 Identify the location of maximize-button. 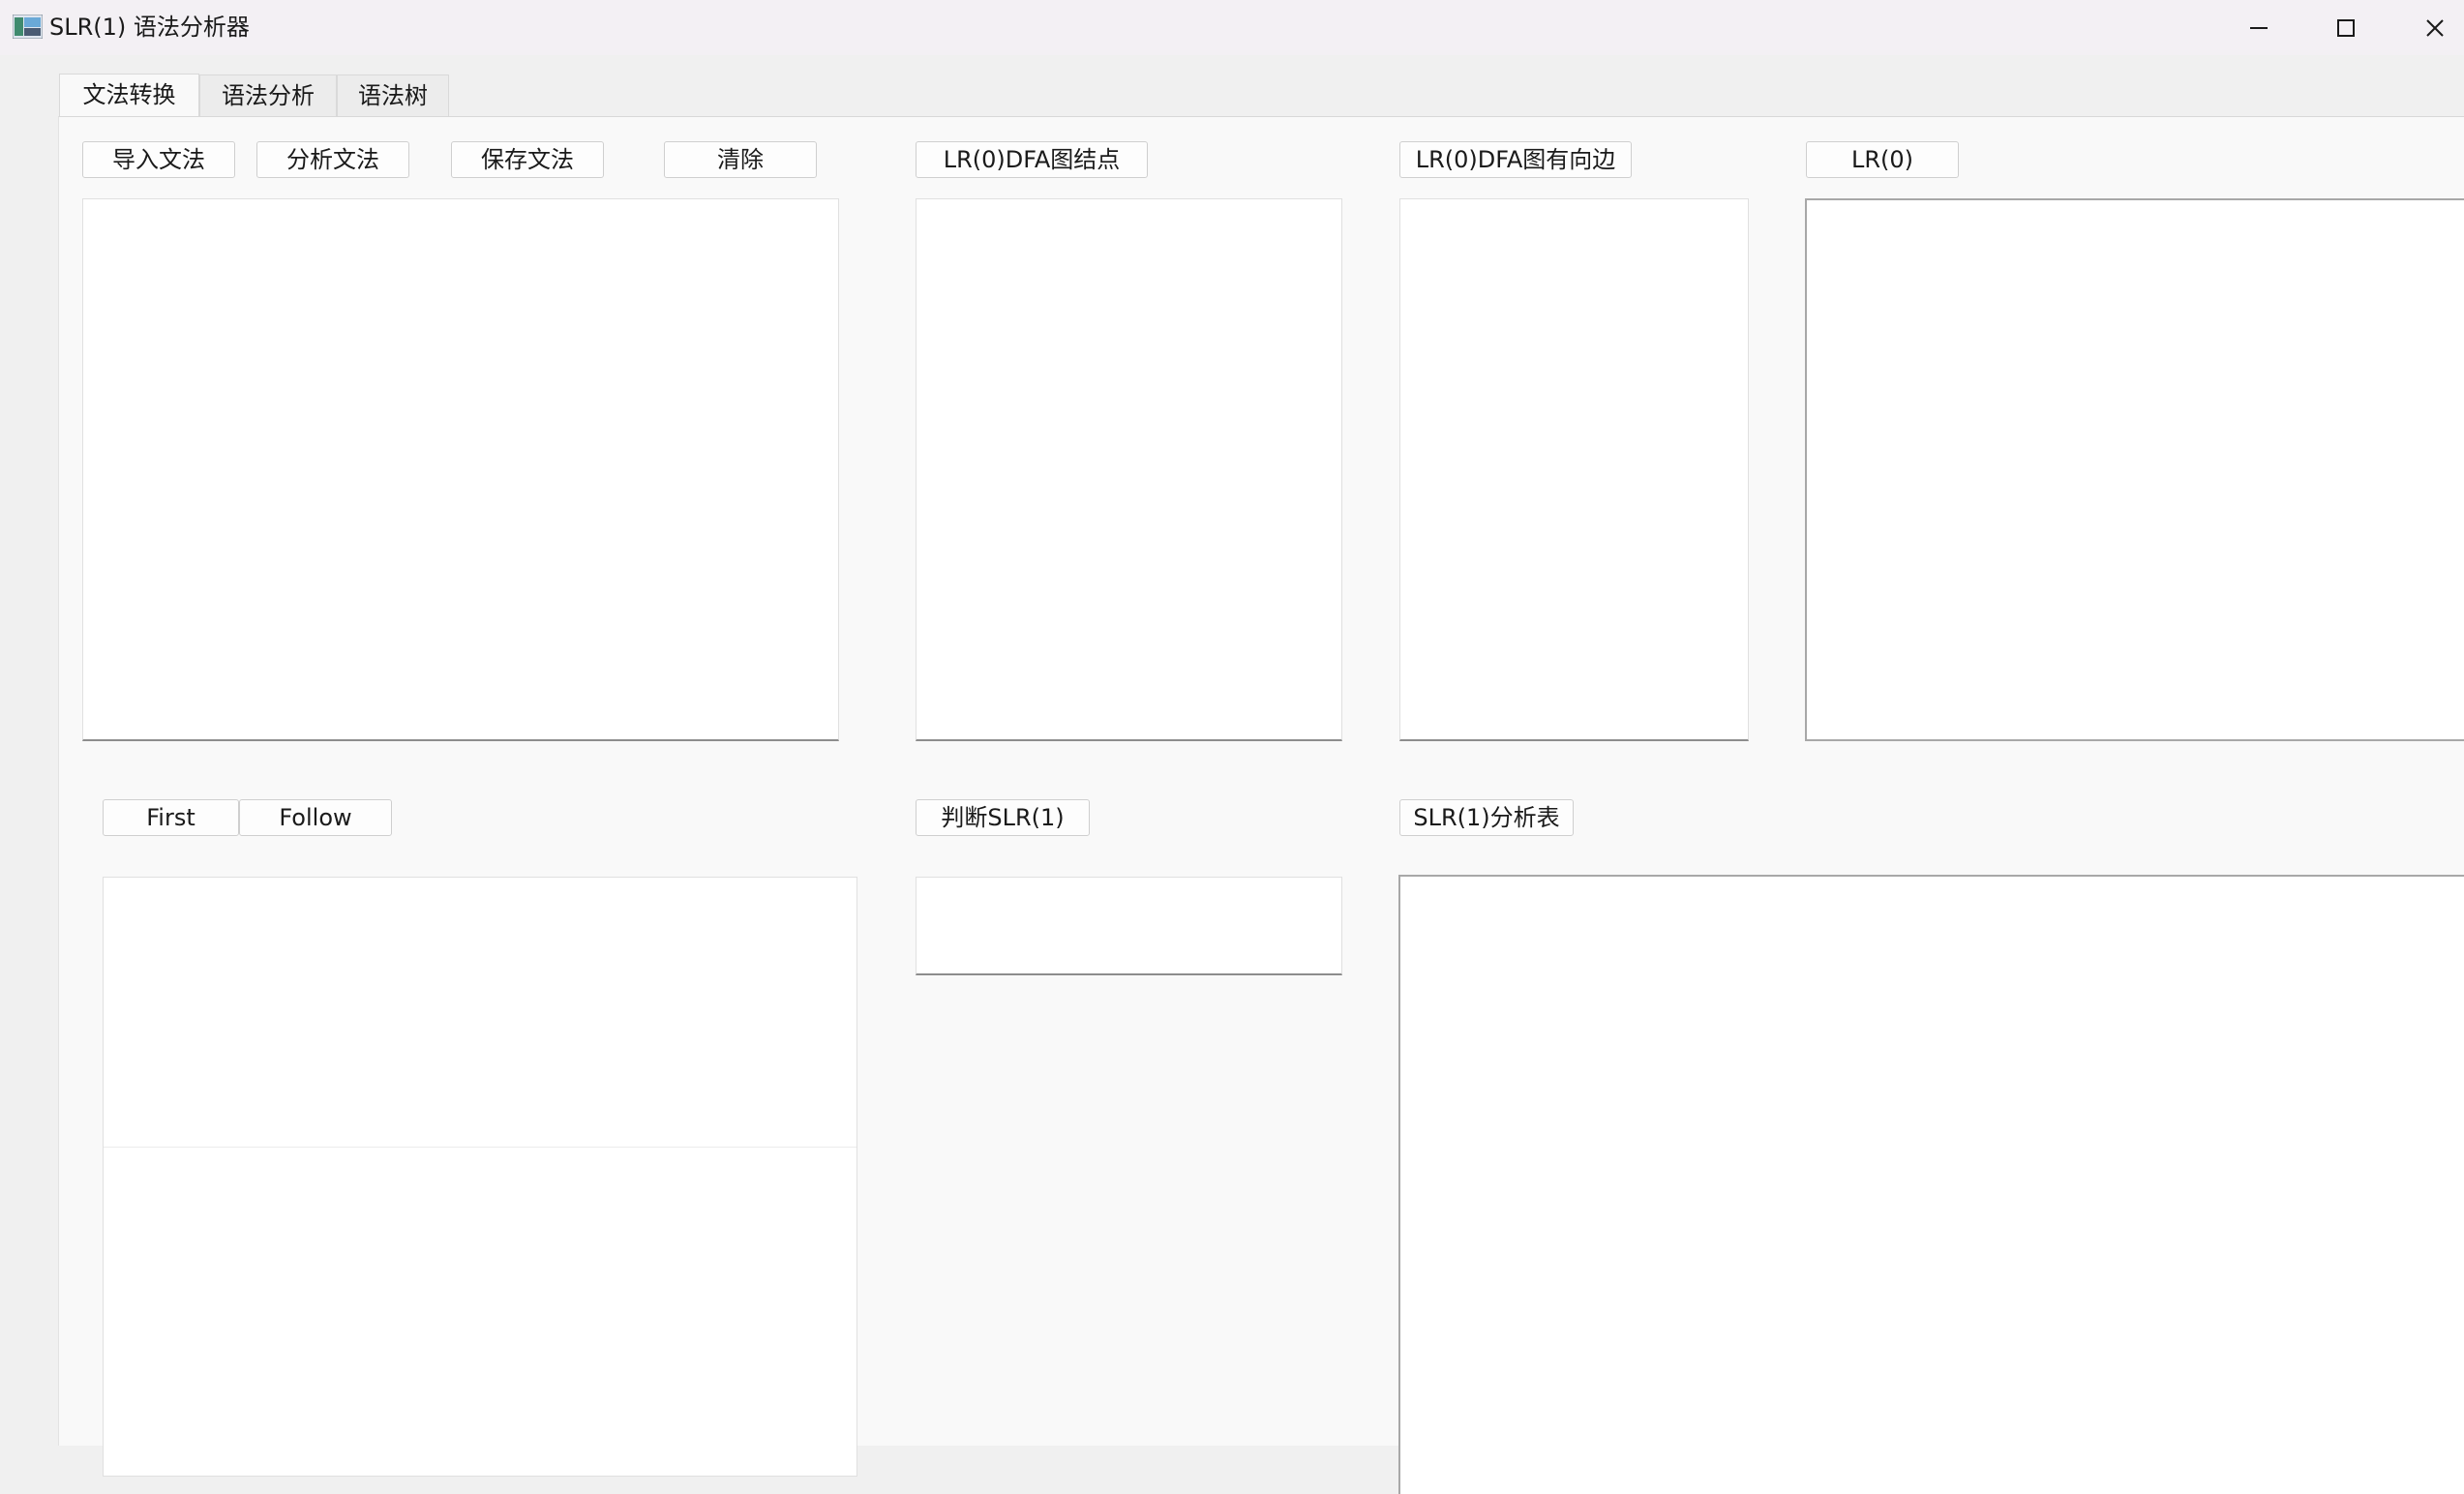
(2345, 27).